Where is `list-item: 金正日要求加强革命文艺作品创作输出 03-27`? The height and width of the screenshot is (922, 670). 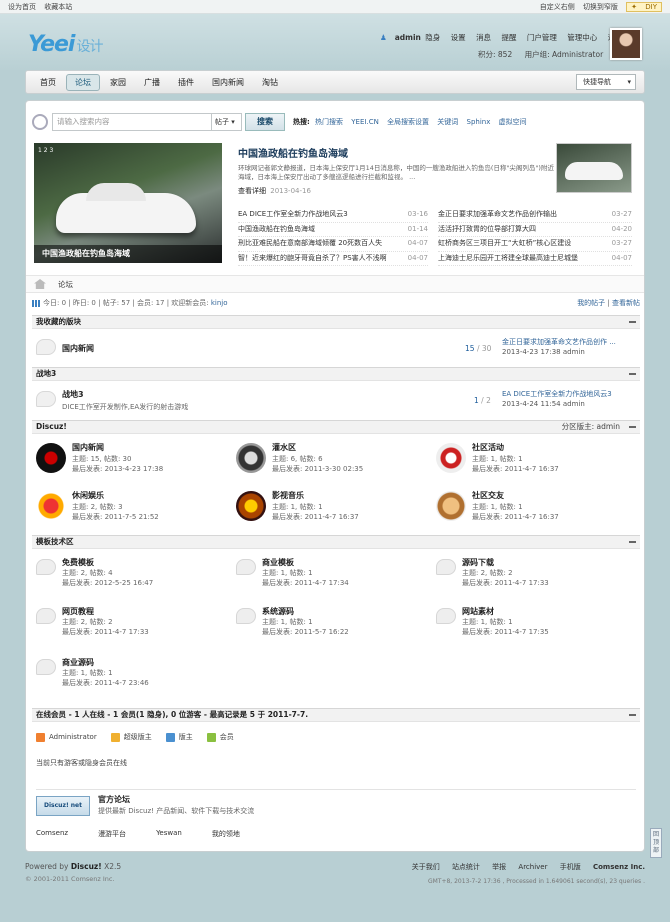
list-item: 金正日要求加强革命文艺作品创作输出 03-27 is located at coordinates (535, 215).